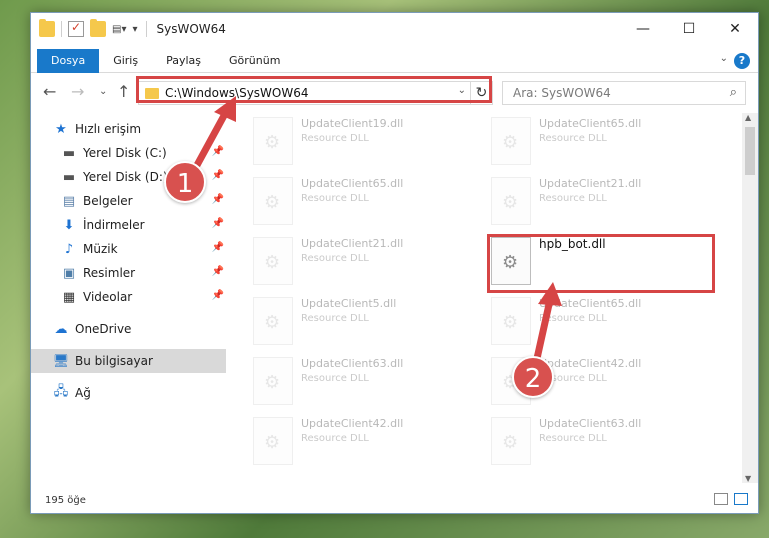 This screenshot has width=769, height=538. I want to click on step-badge-1: 1, so click(185, 182).